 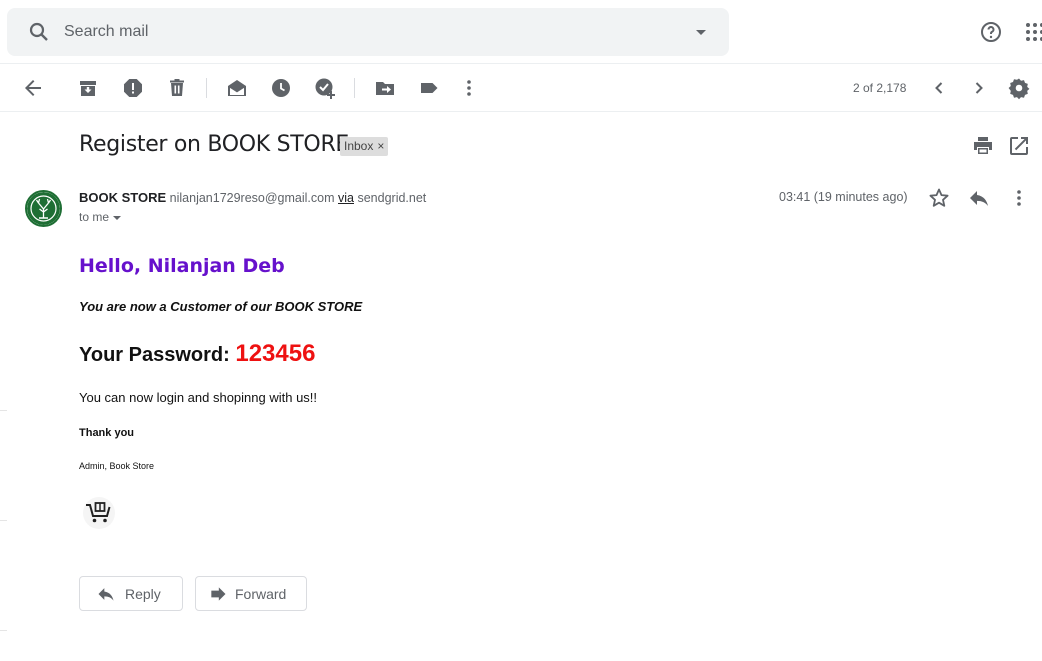 What do you see at coordinates (392, 198) in the screenshot?
I see `via-domain: sendgrid.net` at bounding box center [392, 198].